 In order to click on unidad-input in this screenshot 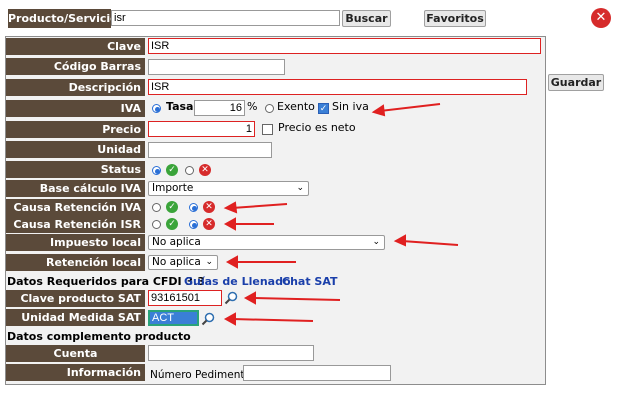, I will do `click(210, 150)`.